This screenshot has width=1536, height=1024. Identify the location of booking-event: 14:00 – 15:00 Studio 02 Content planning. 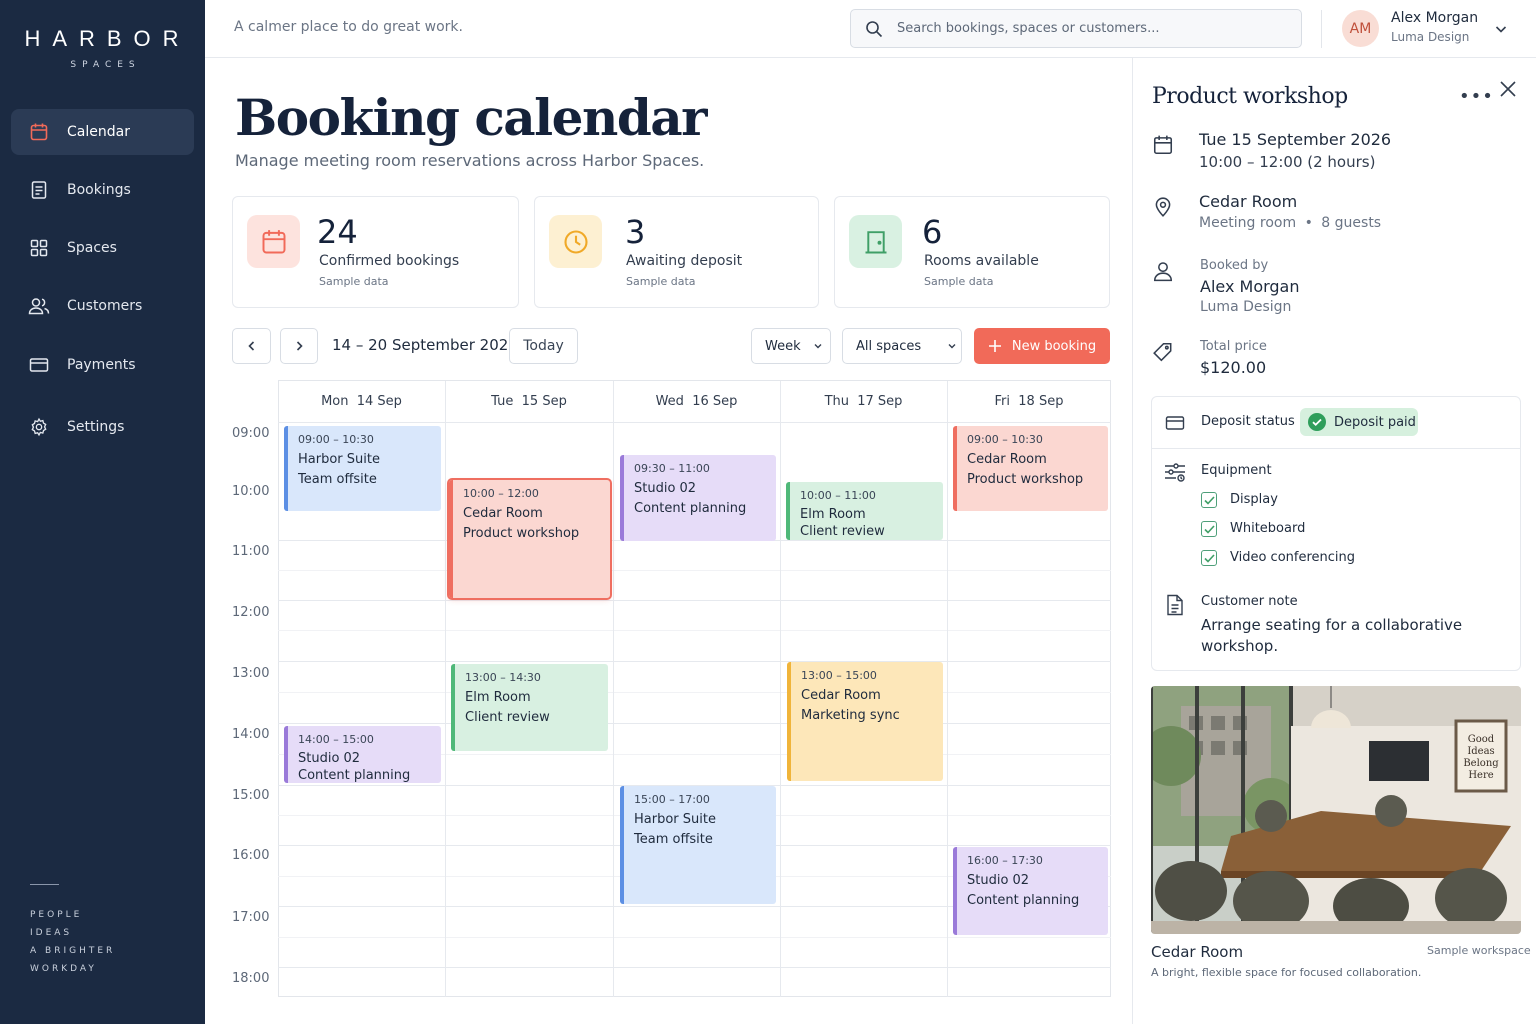
(362, 754).